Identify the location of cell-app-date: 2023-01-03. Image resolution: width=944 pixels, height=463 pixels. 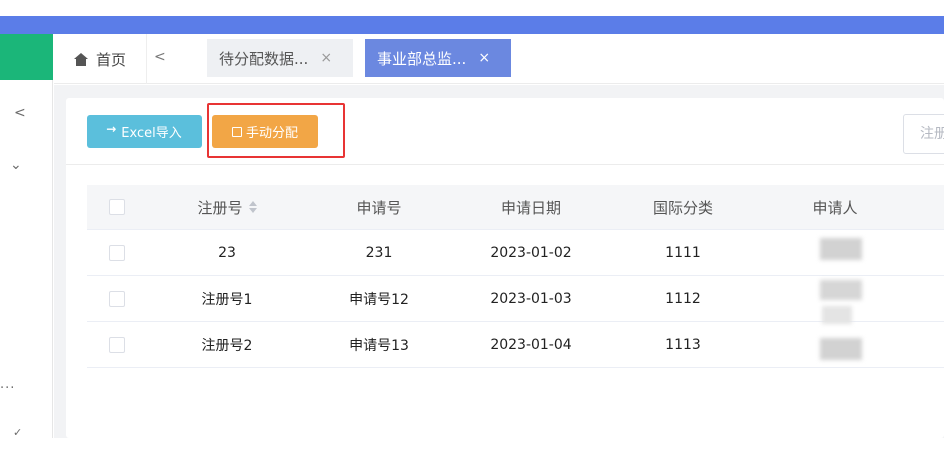
(531, 298).